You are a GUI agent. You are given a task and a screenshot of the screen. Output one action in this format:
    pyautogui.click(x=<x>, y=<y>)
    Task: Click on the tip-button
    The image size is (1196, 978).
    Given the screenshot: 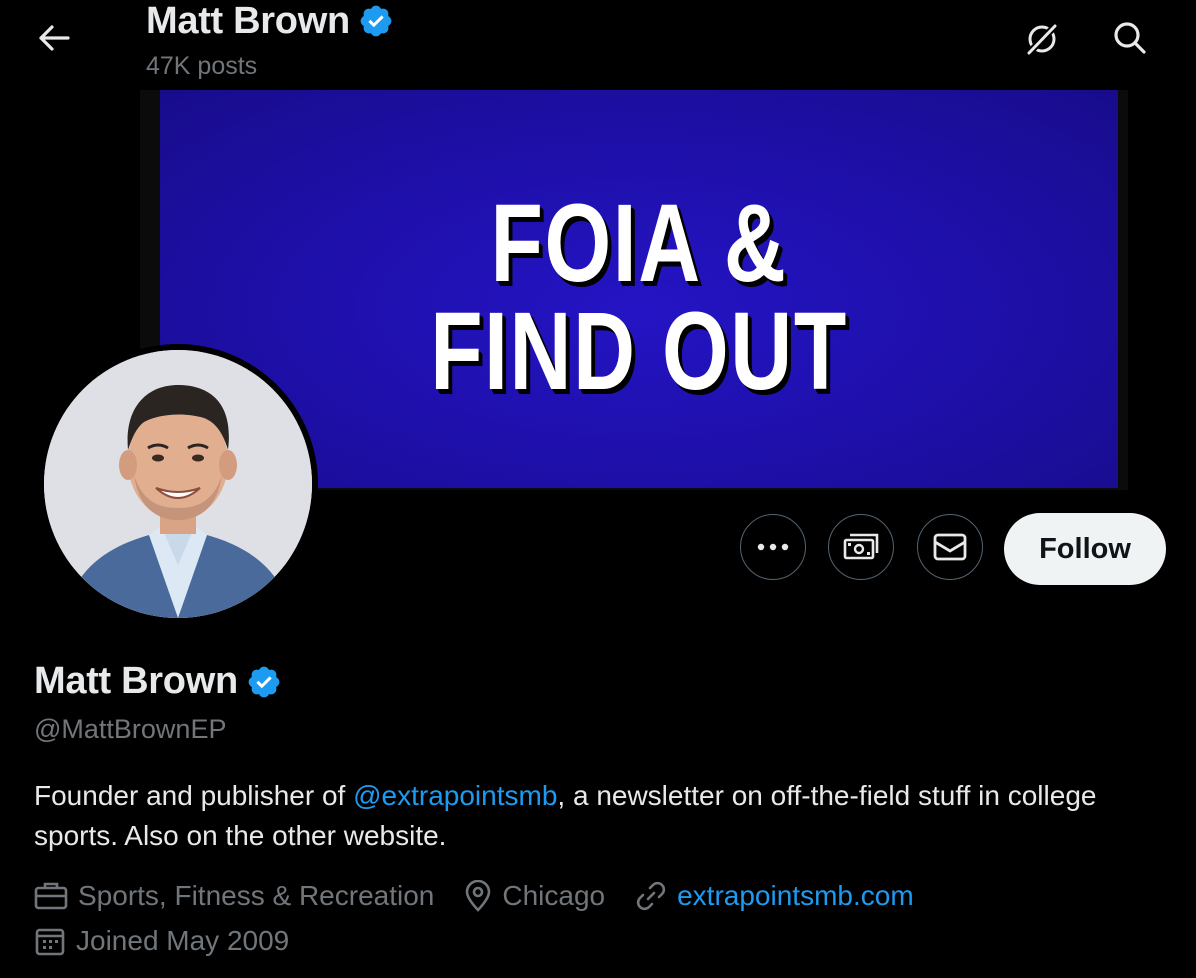 What is the action you would take?
    pyautogui.click(x=861, y=547)
    